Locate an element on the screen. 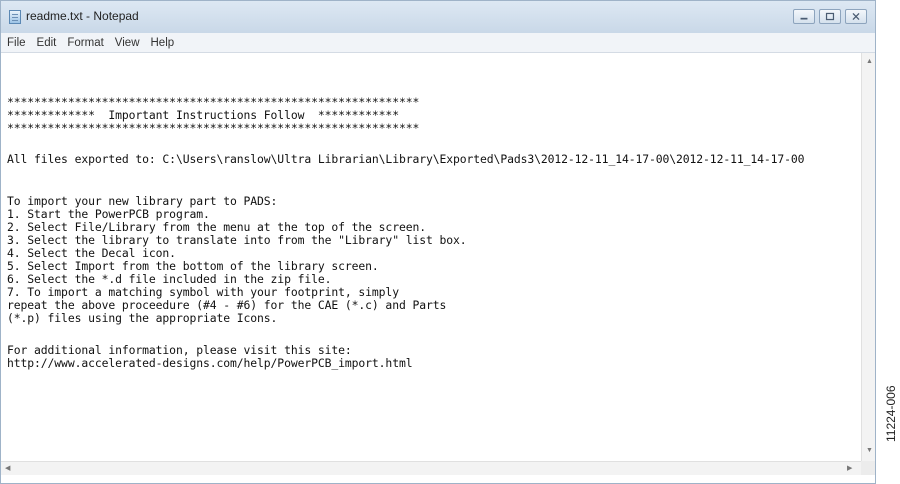  maximize-icon is located at coordinates (830, 16).